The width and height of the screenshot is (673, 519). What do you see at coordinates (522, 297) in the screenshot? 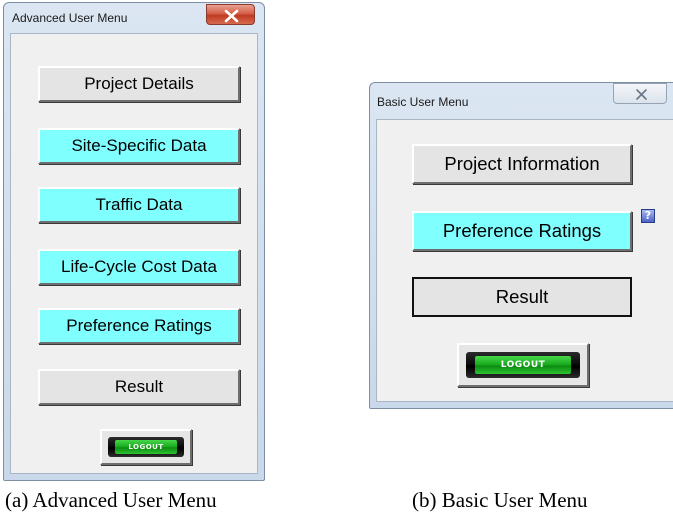
I see `basic-result-button: Result` at bounding box center [522, 297].